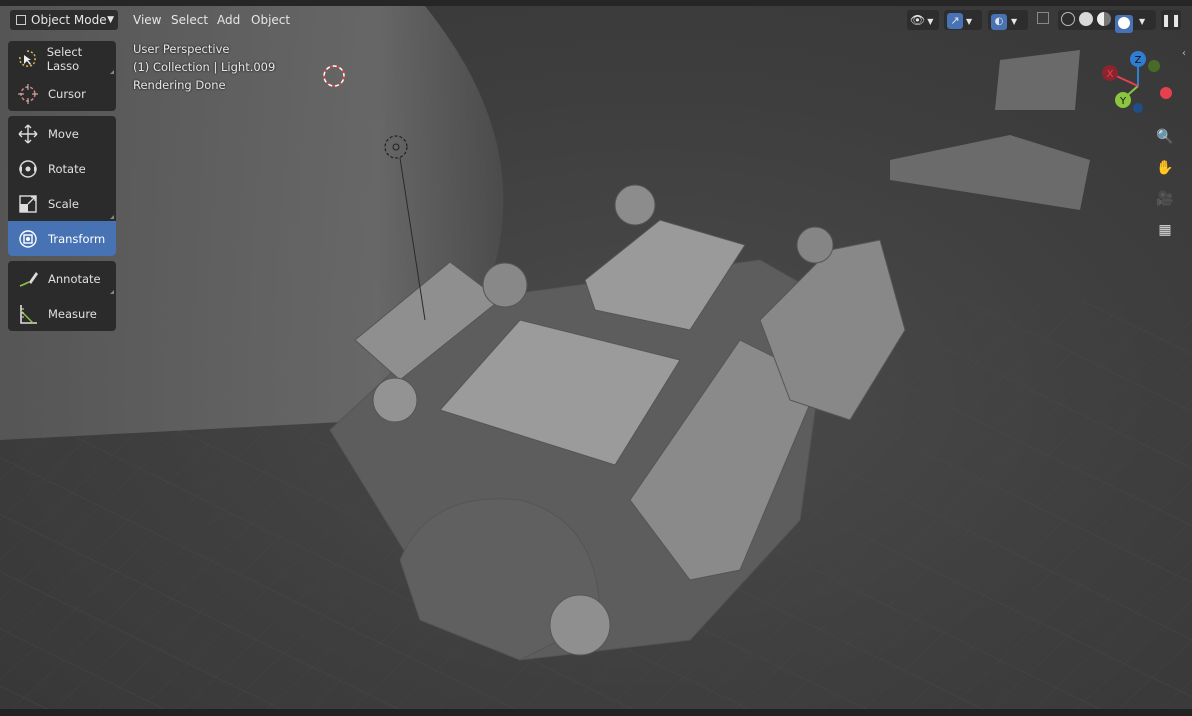 This screenshot has width=1192, height=716. Describe the element at coordinates (918, 20) in the screenshot. I see `eye-icon: 👁` at that location.